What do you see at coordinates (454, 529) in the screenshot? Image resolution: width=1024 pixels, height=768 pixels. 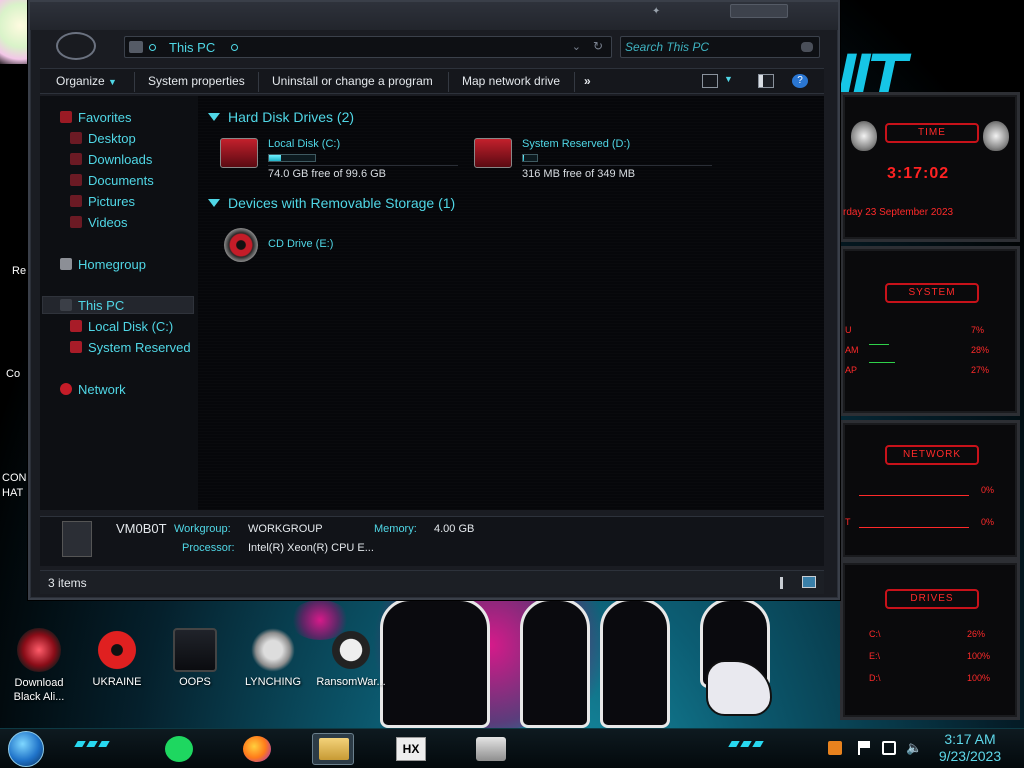 I see `memory-value: 4.00 GB` at bounding box center [454, 529].